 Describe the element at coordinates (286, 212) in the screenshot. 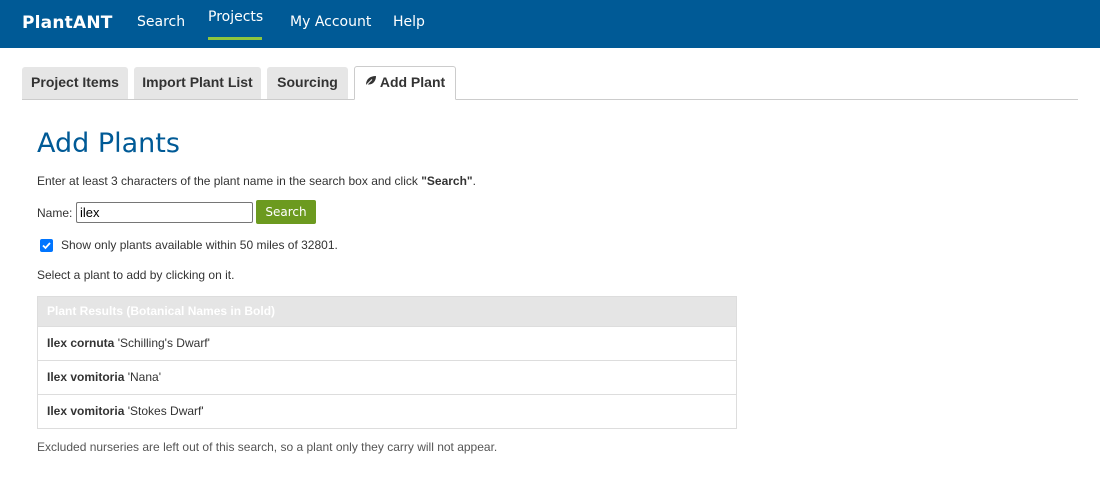

I see `search-button: Search` at that location.